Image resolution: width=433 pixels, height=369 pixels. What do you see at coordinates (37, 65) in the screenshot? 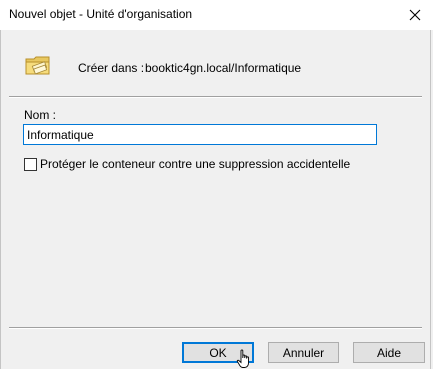
I see `organizational-unit-icon` at bounding box center [37, 65].